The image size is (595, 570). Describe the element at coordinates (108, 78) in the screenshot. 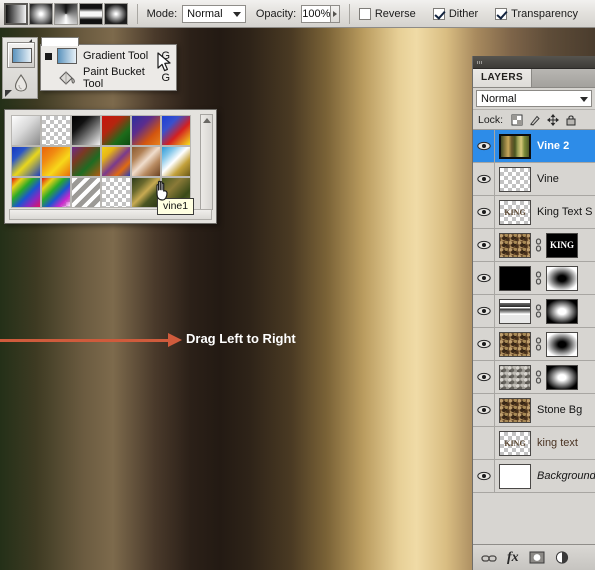

I see `flyout-item-paint-bucket-tool: Paint Bucket Tool G` at that location.